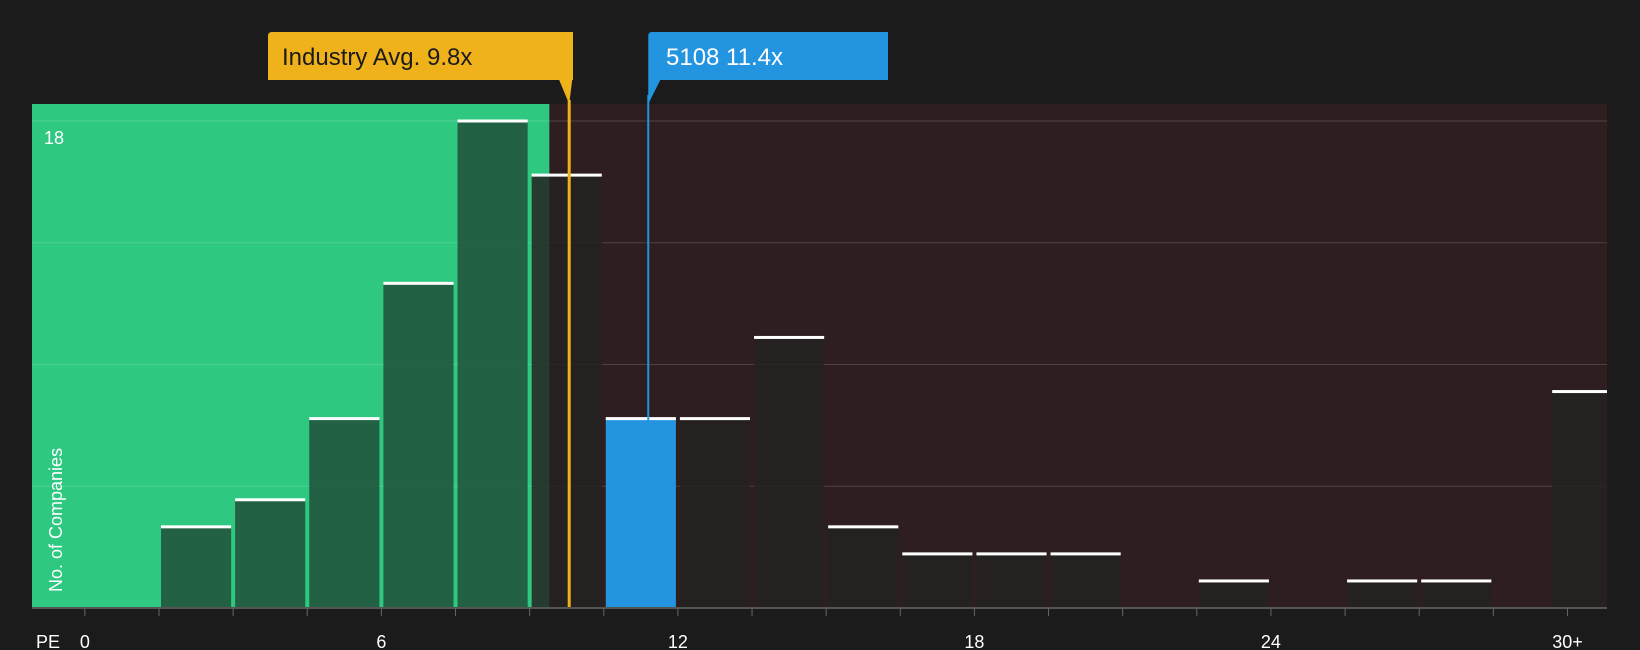 This screenshot has height=650, width=1640. What do you see at coordinates (48, 641) in the screenshot?
I see `x-axis-label: PE` at bounding box center [48, 641].